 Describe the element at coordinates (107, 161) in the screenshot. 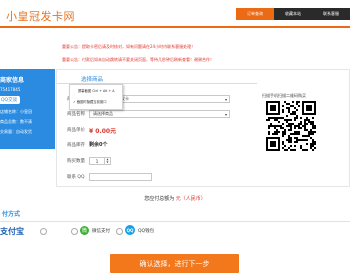

I see `stepper-arrows-icon: ▲ ▼` at that location.